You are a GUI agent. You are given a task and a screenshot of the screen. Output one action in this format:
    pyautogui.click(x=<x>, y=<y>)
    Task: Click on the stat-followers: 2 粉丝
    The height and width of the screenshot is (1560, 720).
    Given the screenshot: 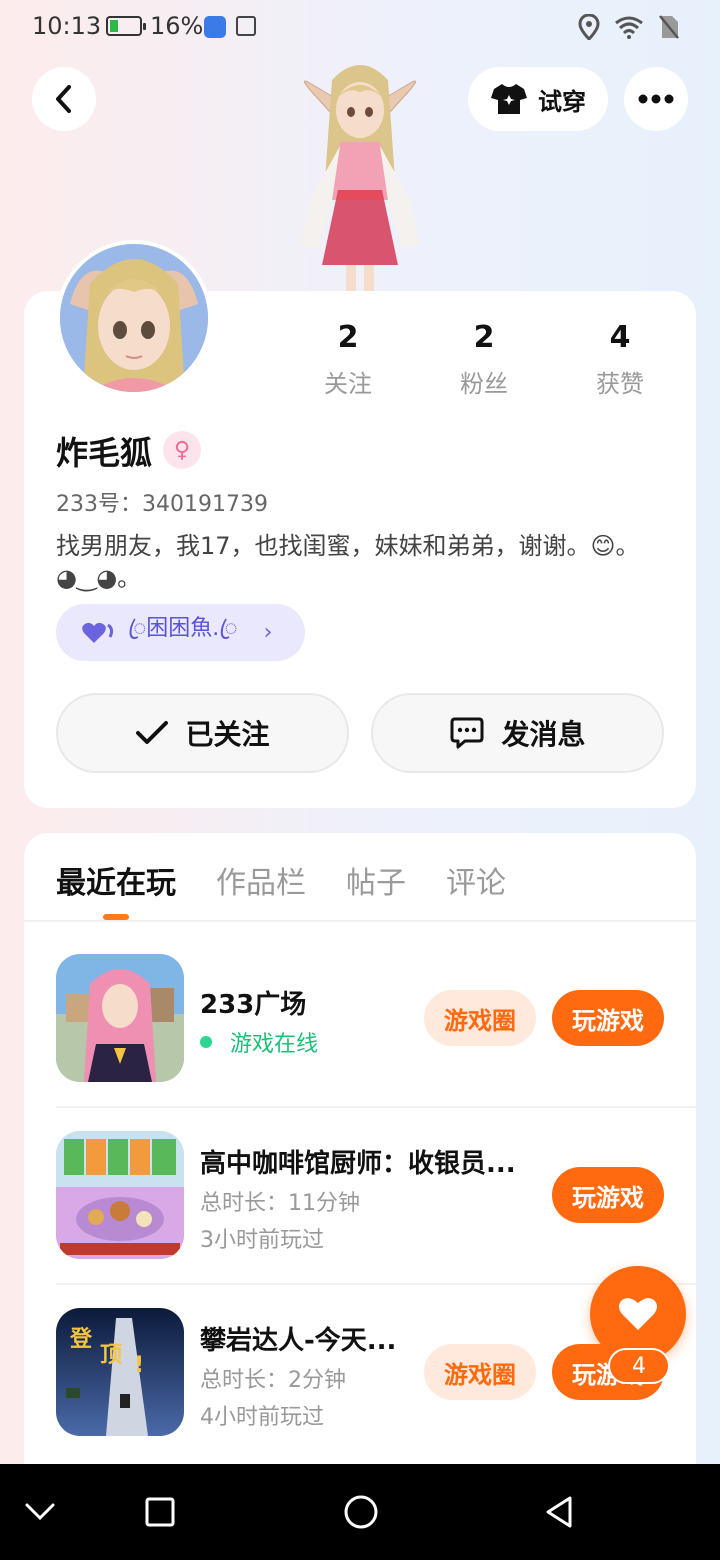 What is the action you would take?
    pyautogui.click(x=484, y=359)
    